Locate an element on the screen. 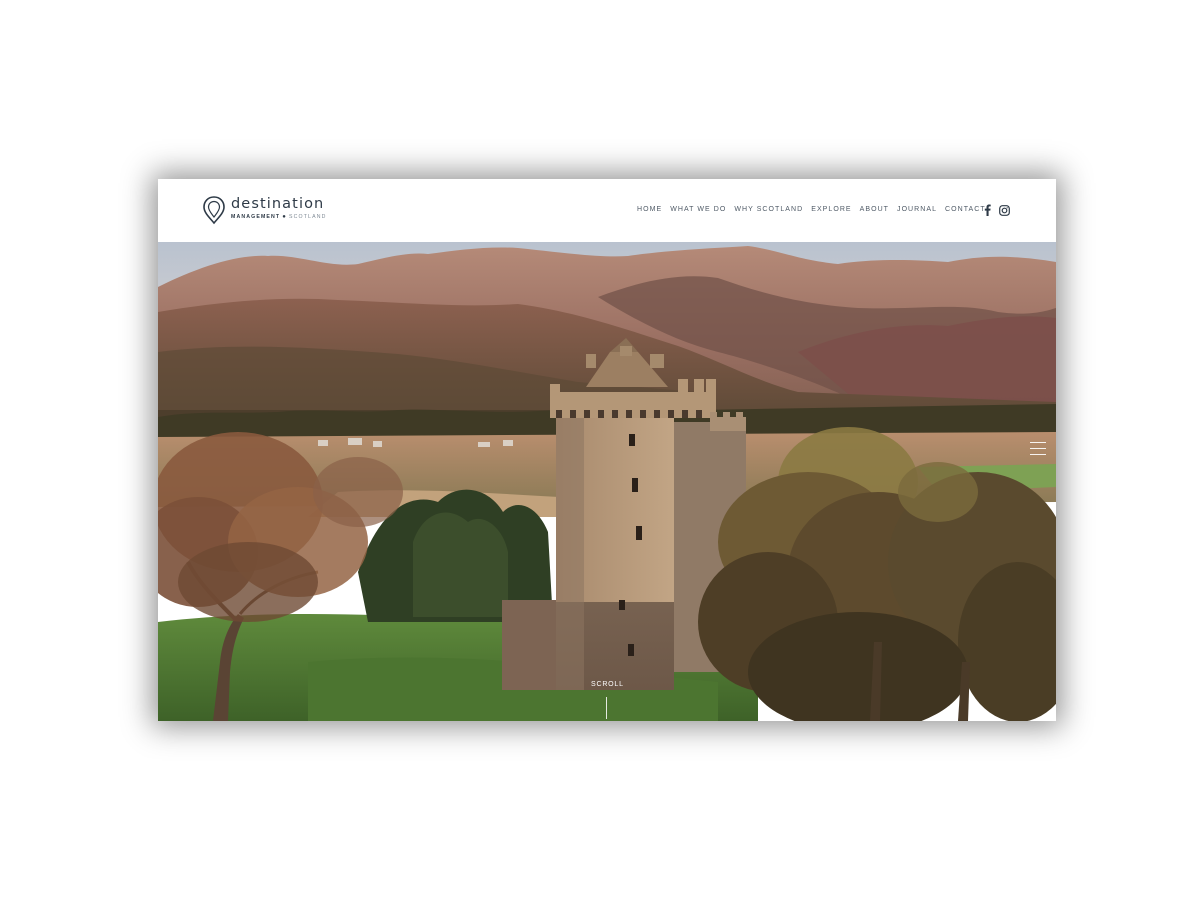  brand-tagline-primary: MANAGEMENT is located at coordinates (256, 217).